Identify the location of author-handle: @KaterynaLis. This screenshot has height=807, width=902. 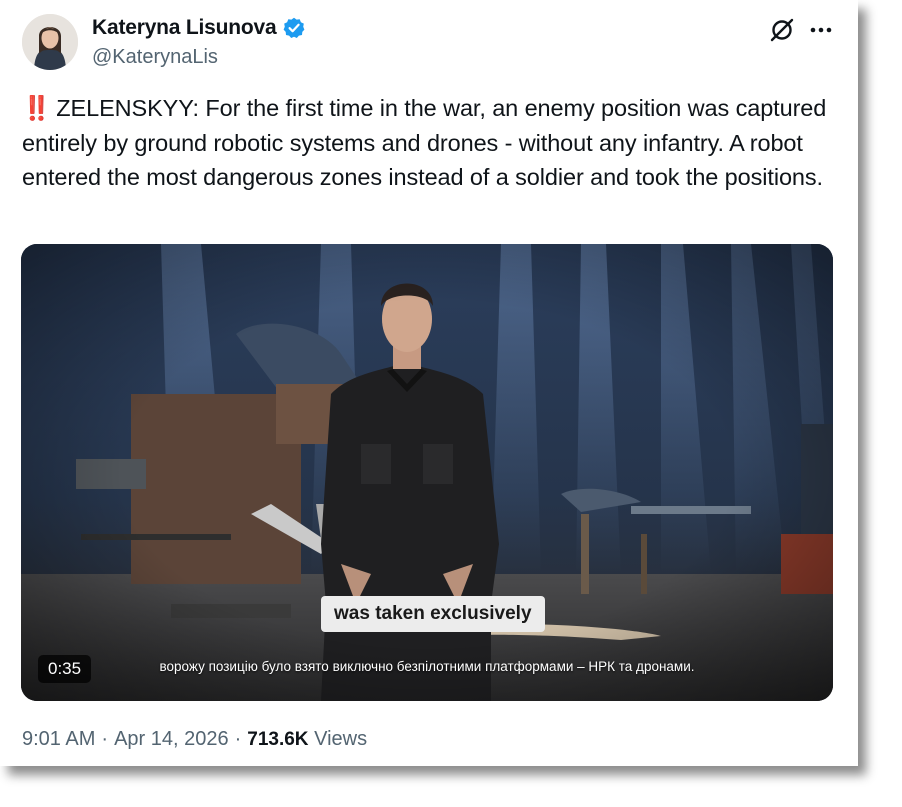
(155, 57).